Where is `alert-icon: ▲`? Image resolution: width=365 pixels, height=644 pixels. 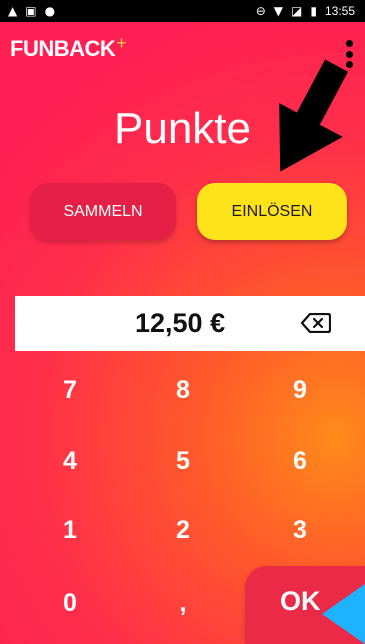
alert-icon: ▲ is located at coordinates (13, 11).